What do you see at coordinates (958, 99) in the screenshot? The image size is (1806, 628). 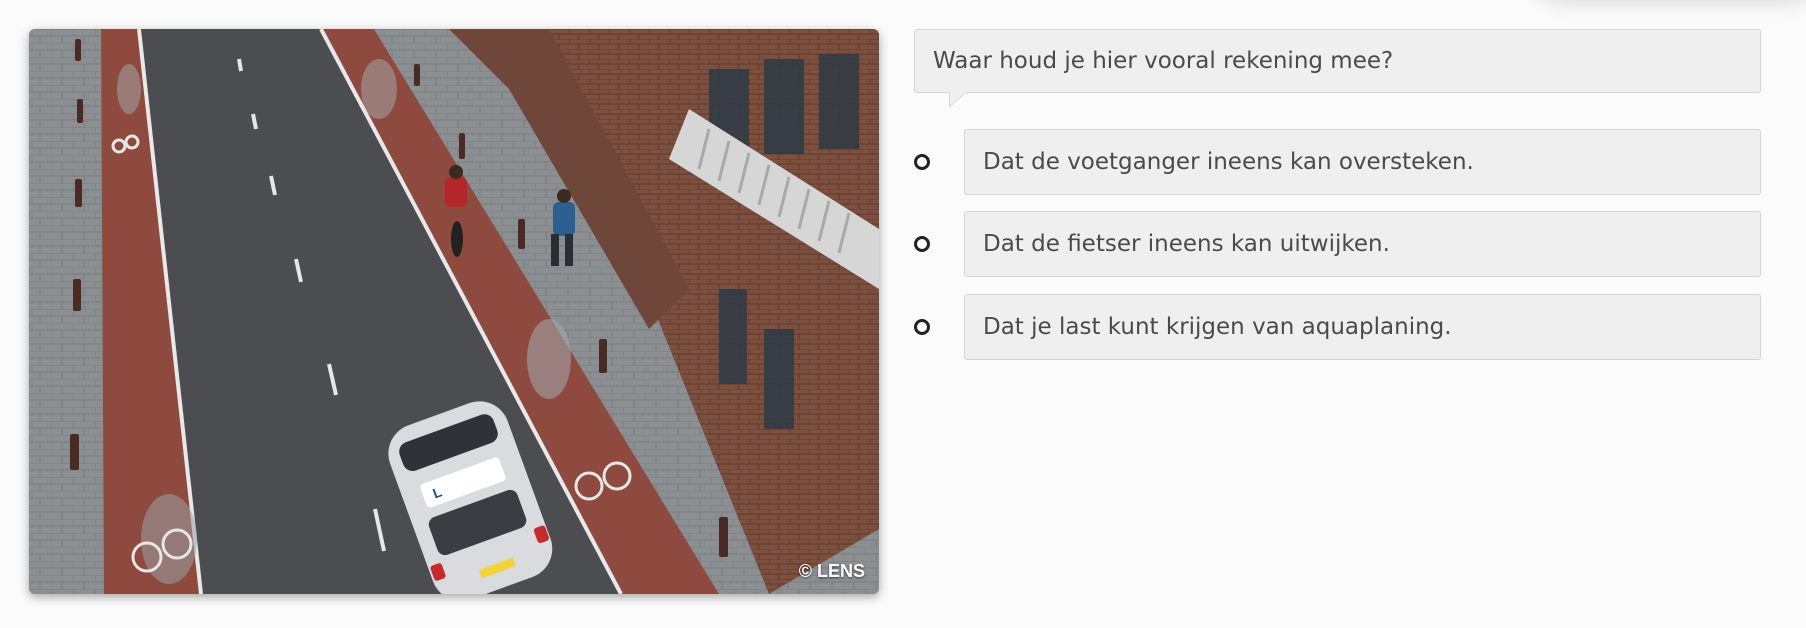 I see `question-bubble-tail-fill` at bounding box center [958, 99].